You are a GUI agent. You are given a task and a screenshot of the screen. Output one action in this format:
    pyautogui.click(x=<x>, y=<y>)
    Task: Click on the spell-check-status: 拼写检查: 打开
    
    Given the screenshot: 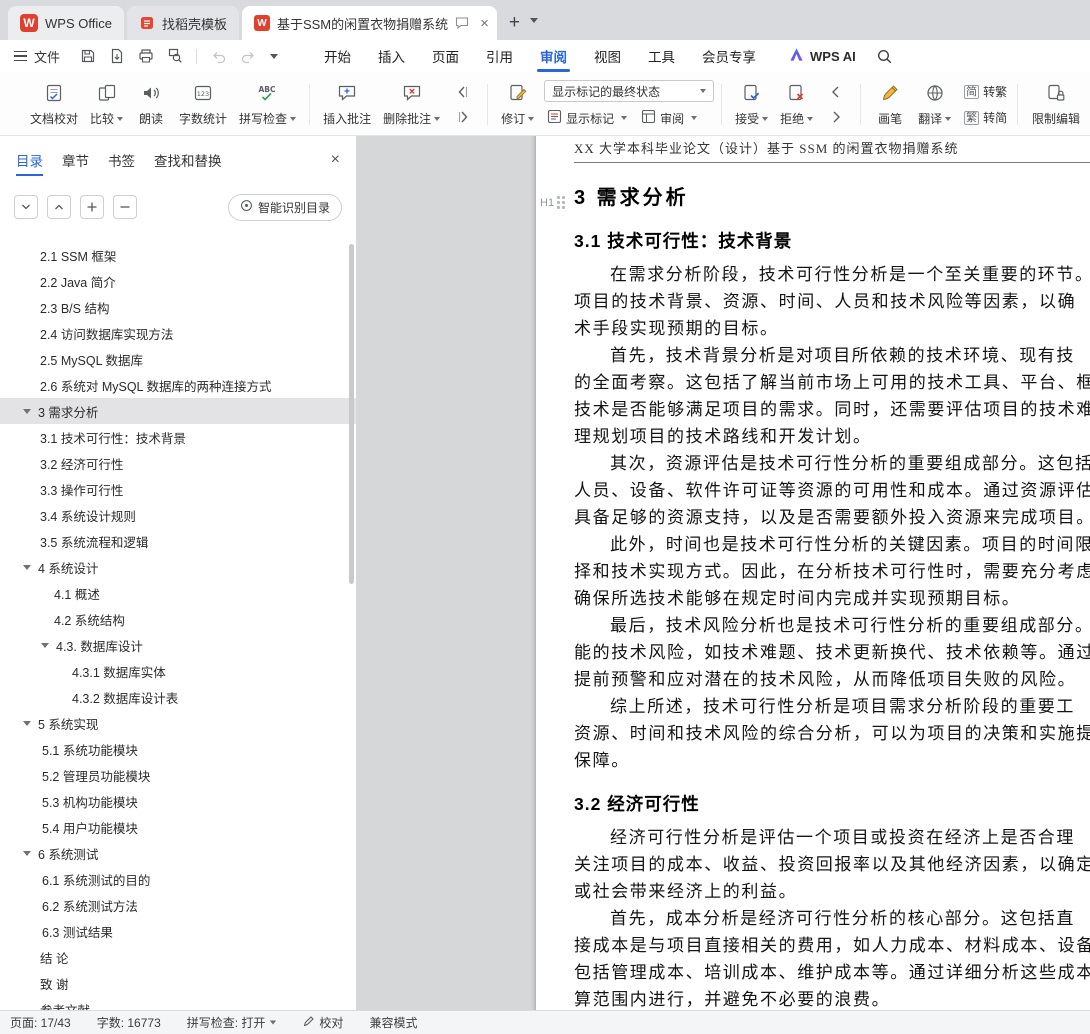 What is the action you would take?
    pyautogui.click(x=232, y=1022)
    